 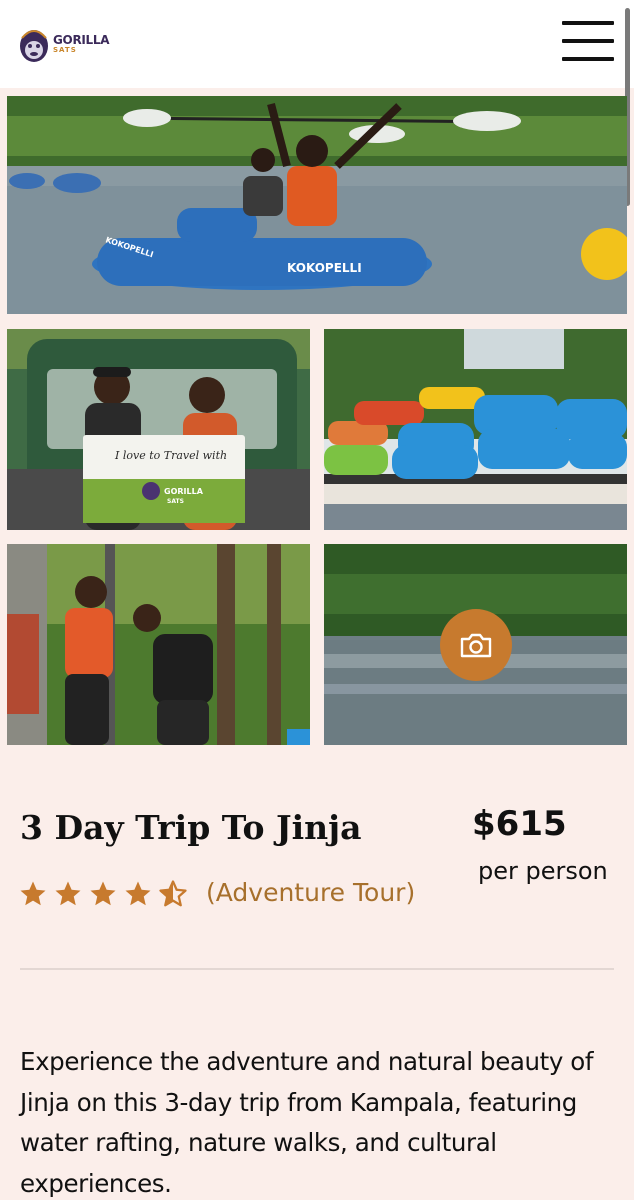 I want to click on gallery-photo-kayaks-roof, so click(x=475, y=429).